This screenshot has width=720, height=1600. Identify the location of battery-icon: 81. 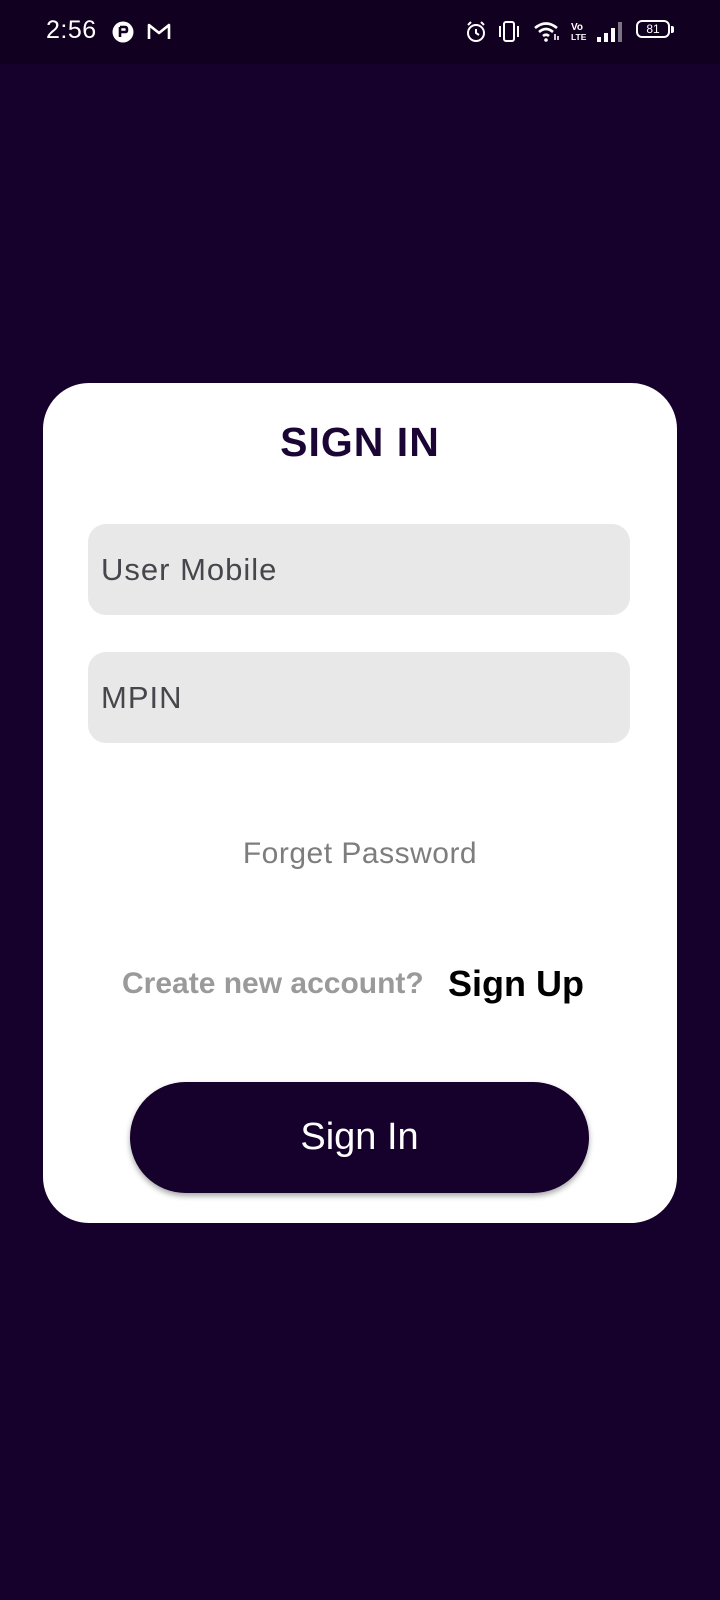
(653, 29).